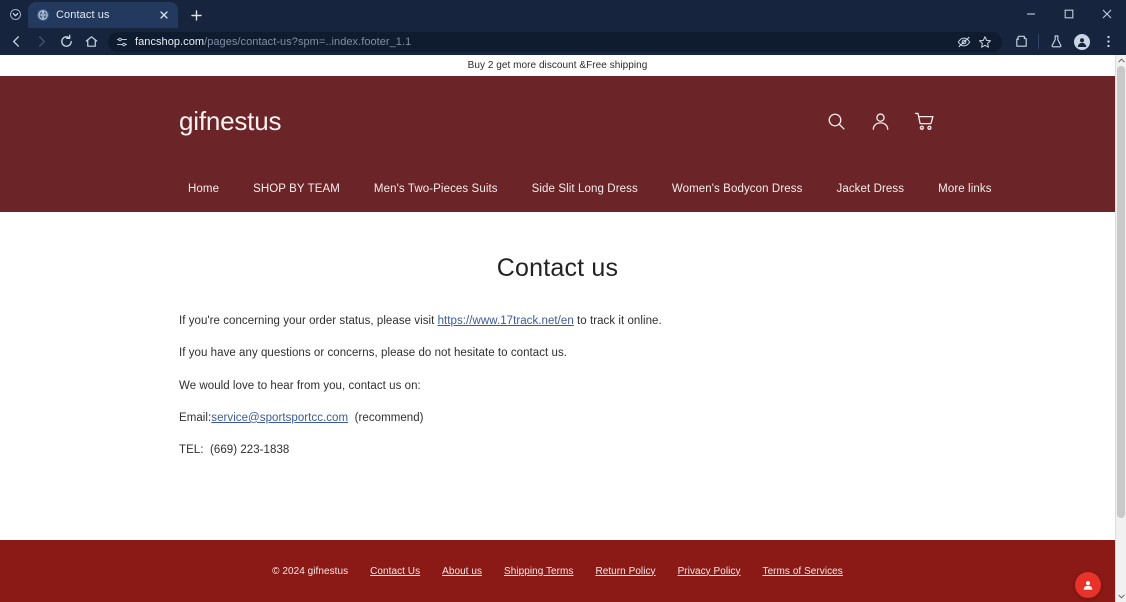 The height and width of the screenshot is (602, 1126). Describe the element at coordinates (207, 189) in the screenshot. I see `nav-item-home: Home` at that location.